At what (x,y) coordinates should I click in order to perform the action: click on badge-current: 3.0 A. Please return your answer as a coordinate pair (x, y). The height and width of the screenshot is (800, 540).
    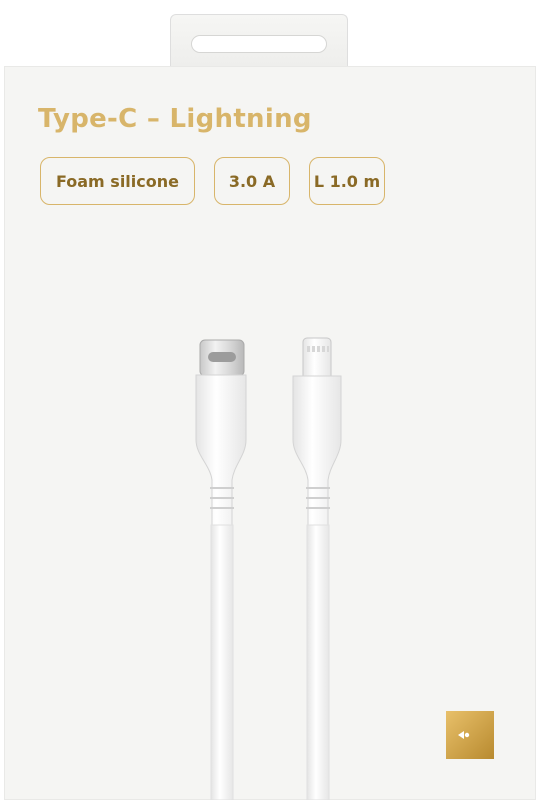
    Looking at the image, I should click on (252, 181).